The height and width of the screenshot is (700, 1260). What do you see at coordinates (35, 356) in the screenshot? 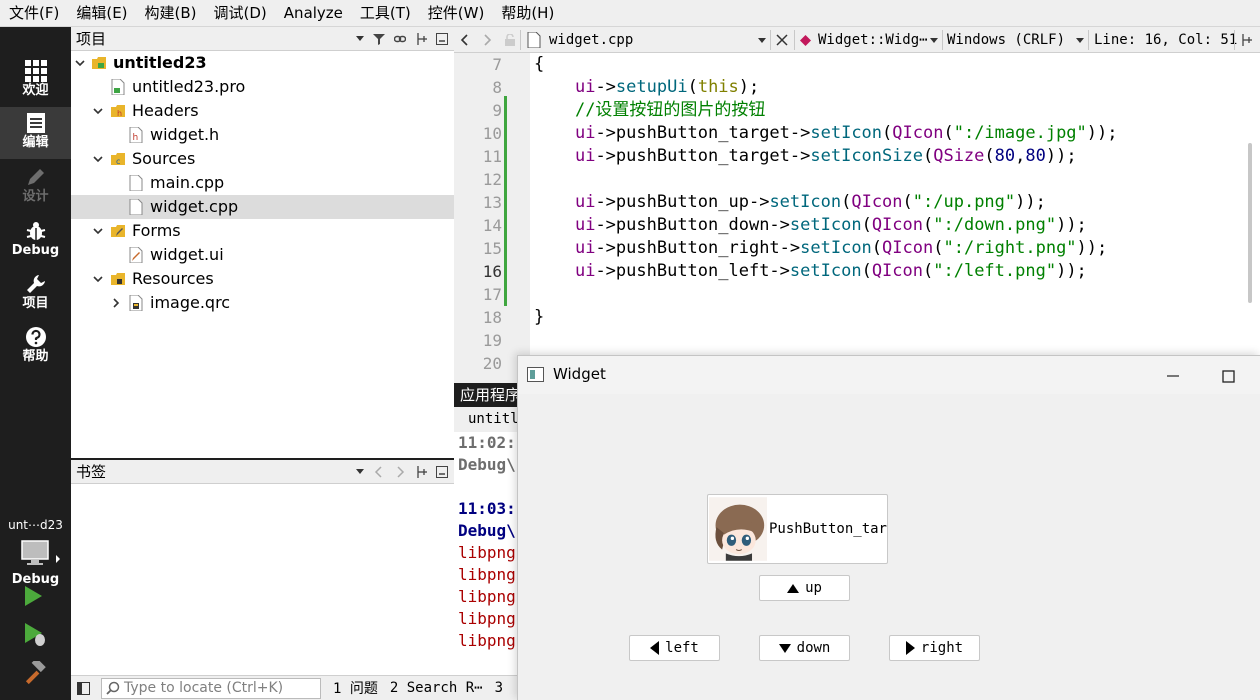
I see `mode-help-label: 帮助` at bounding box center [35, 356].